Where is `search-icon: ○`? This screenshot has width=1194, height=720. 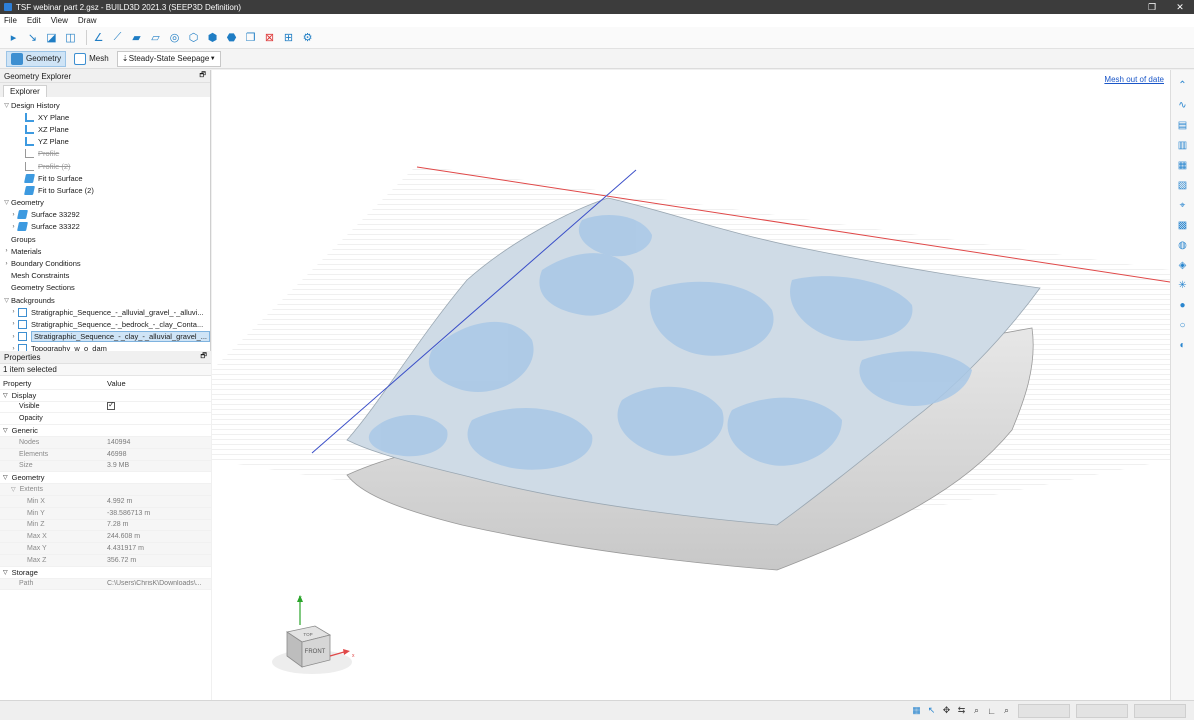 search-icon: ○ is located at coordinates (1183, 325).